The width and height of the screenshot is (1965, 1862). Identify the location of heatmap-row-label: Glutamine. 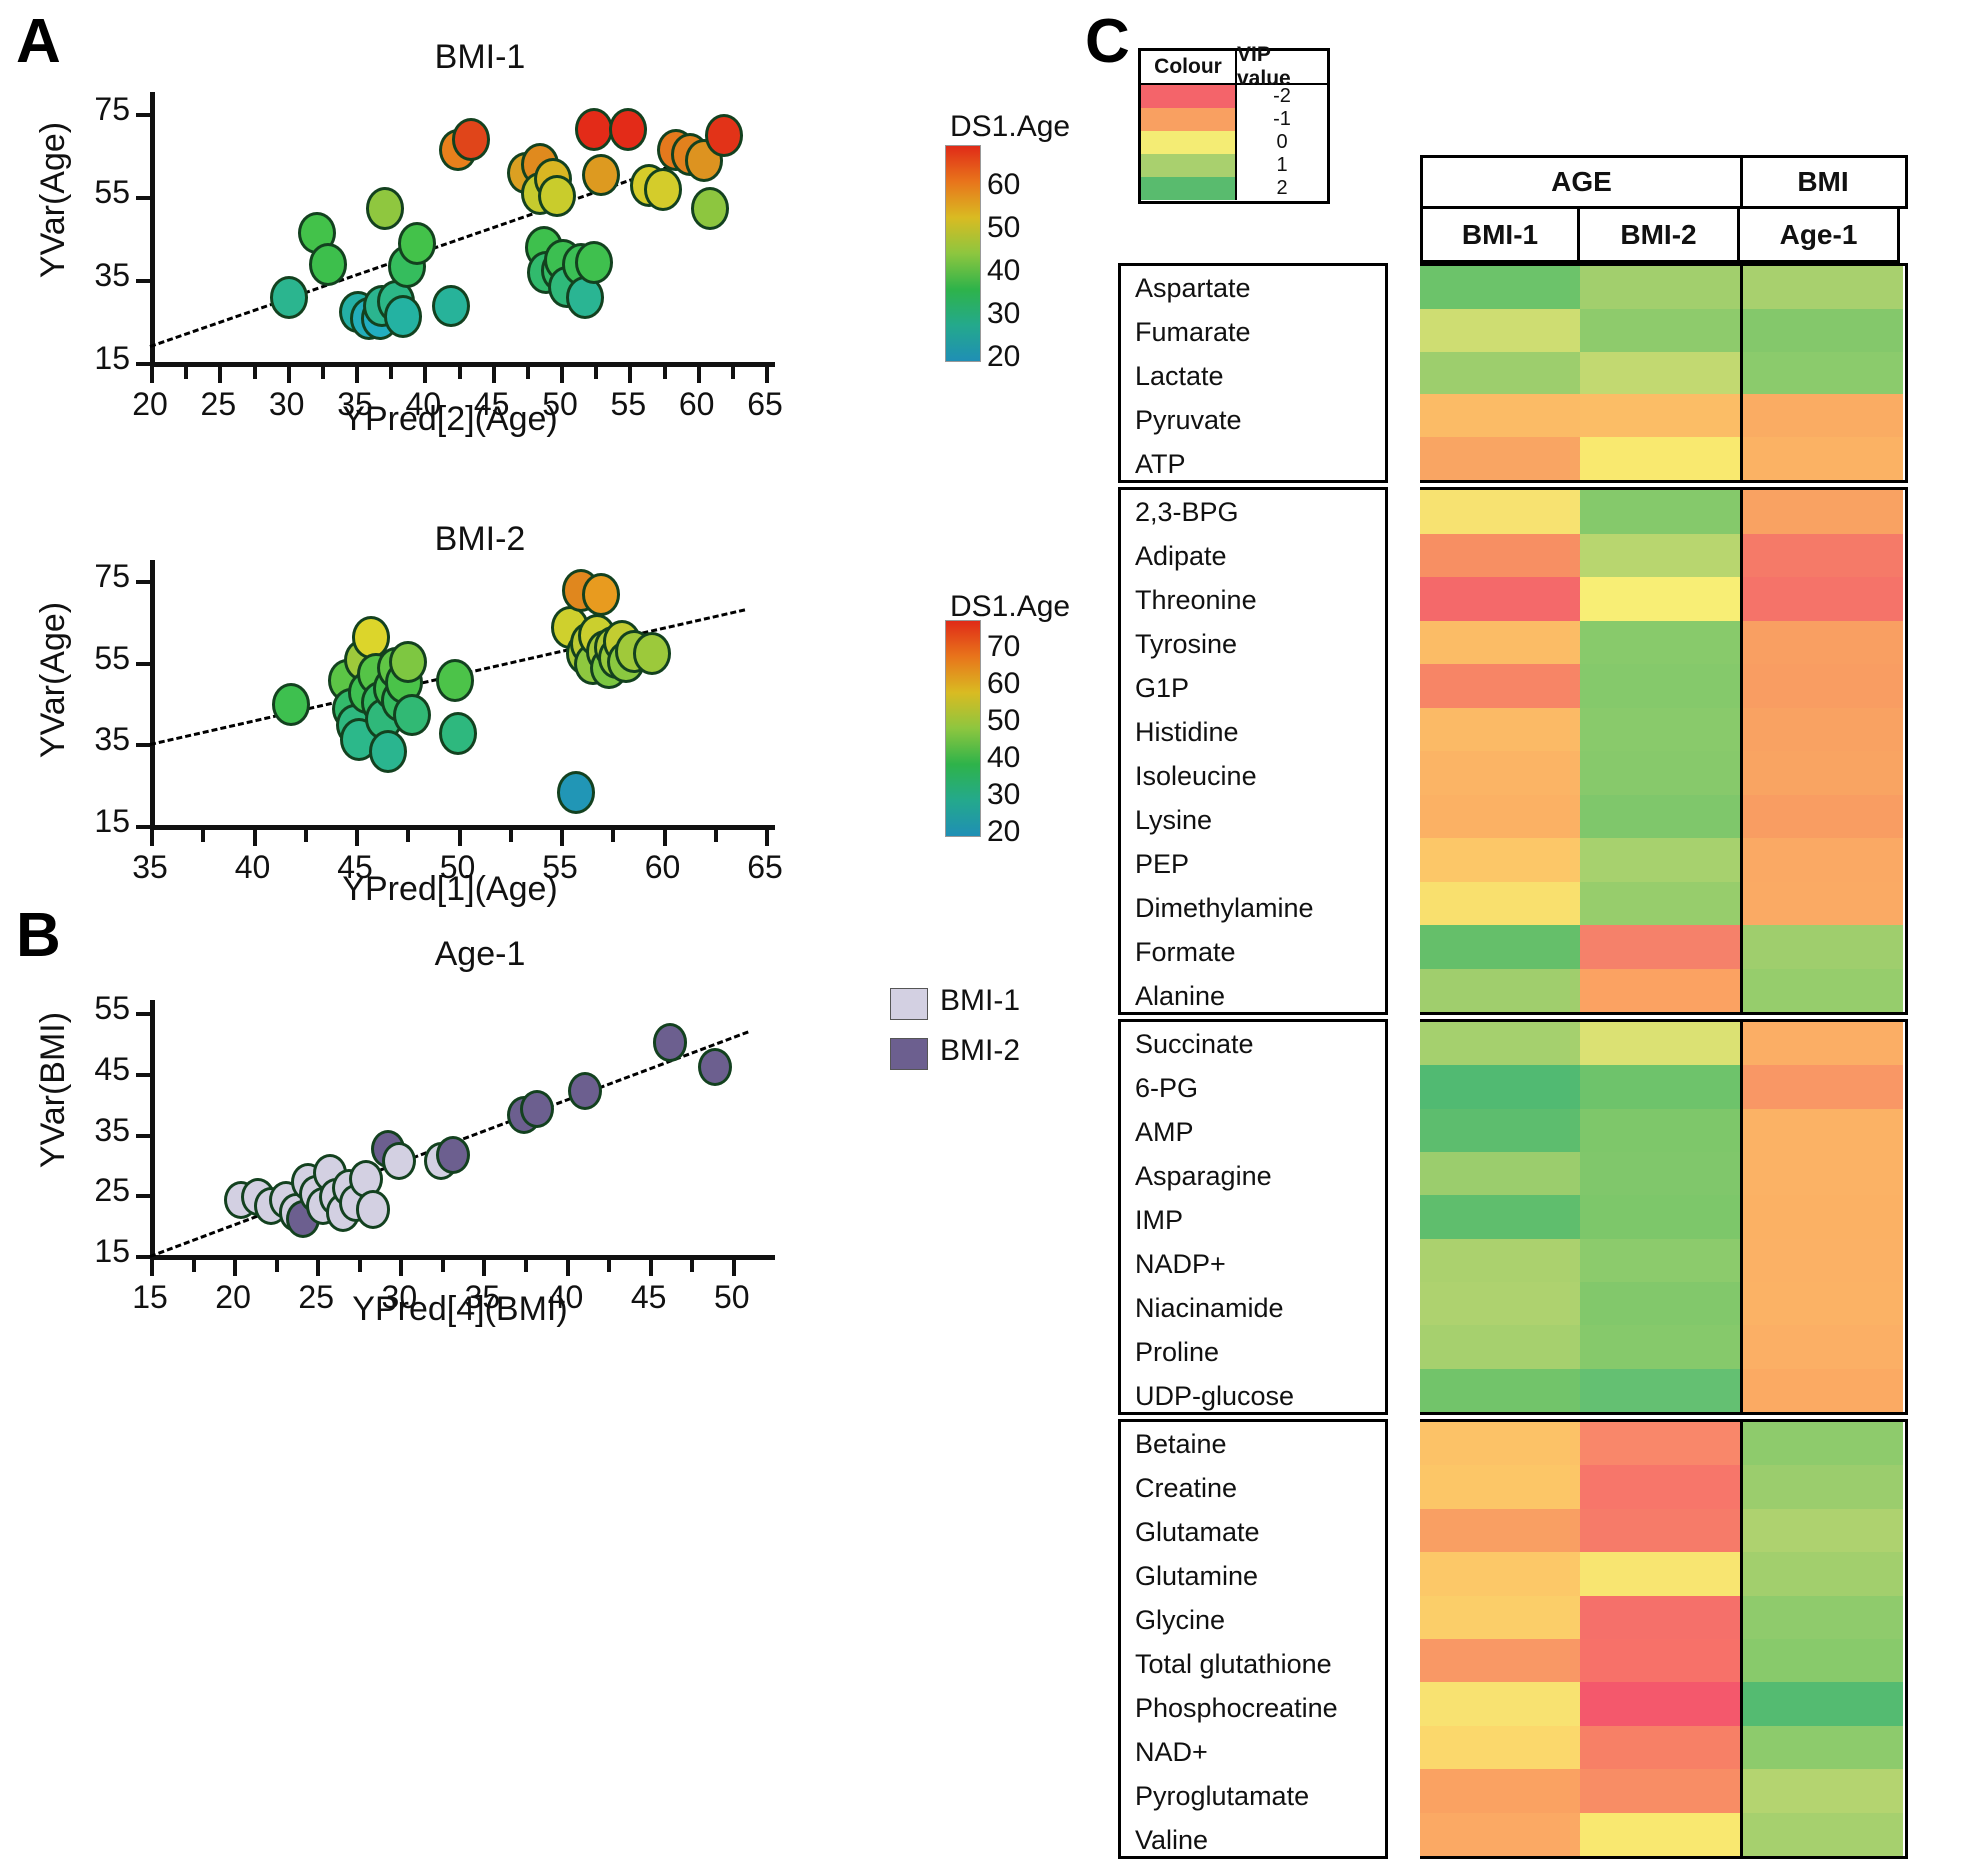
(1197, 1575).